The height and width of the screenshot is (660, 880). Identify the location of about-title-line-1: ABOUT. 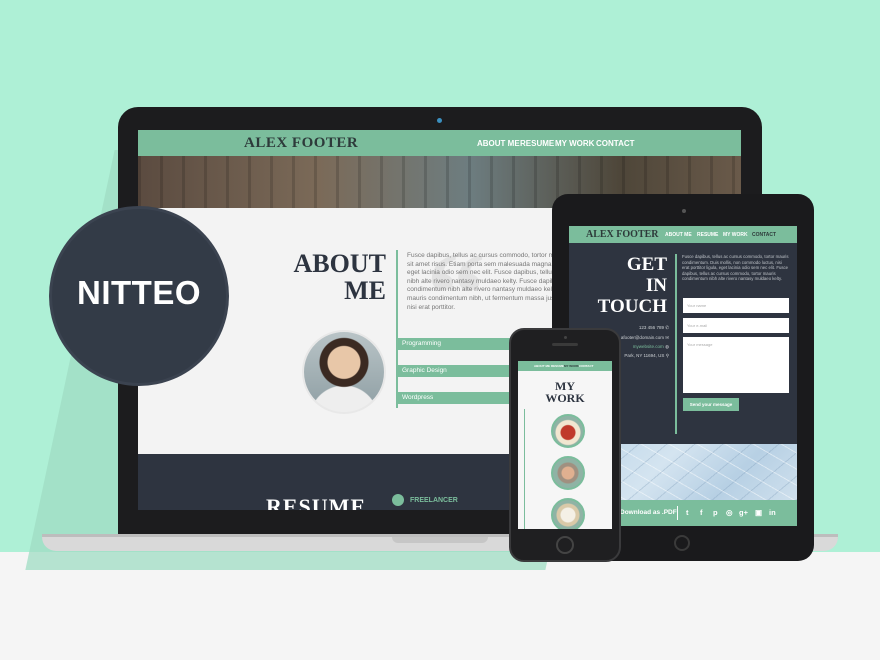
(339, 263).